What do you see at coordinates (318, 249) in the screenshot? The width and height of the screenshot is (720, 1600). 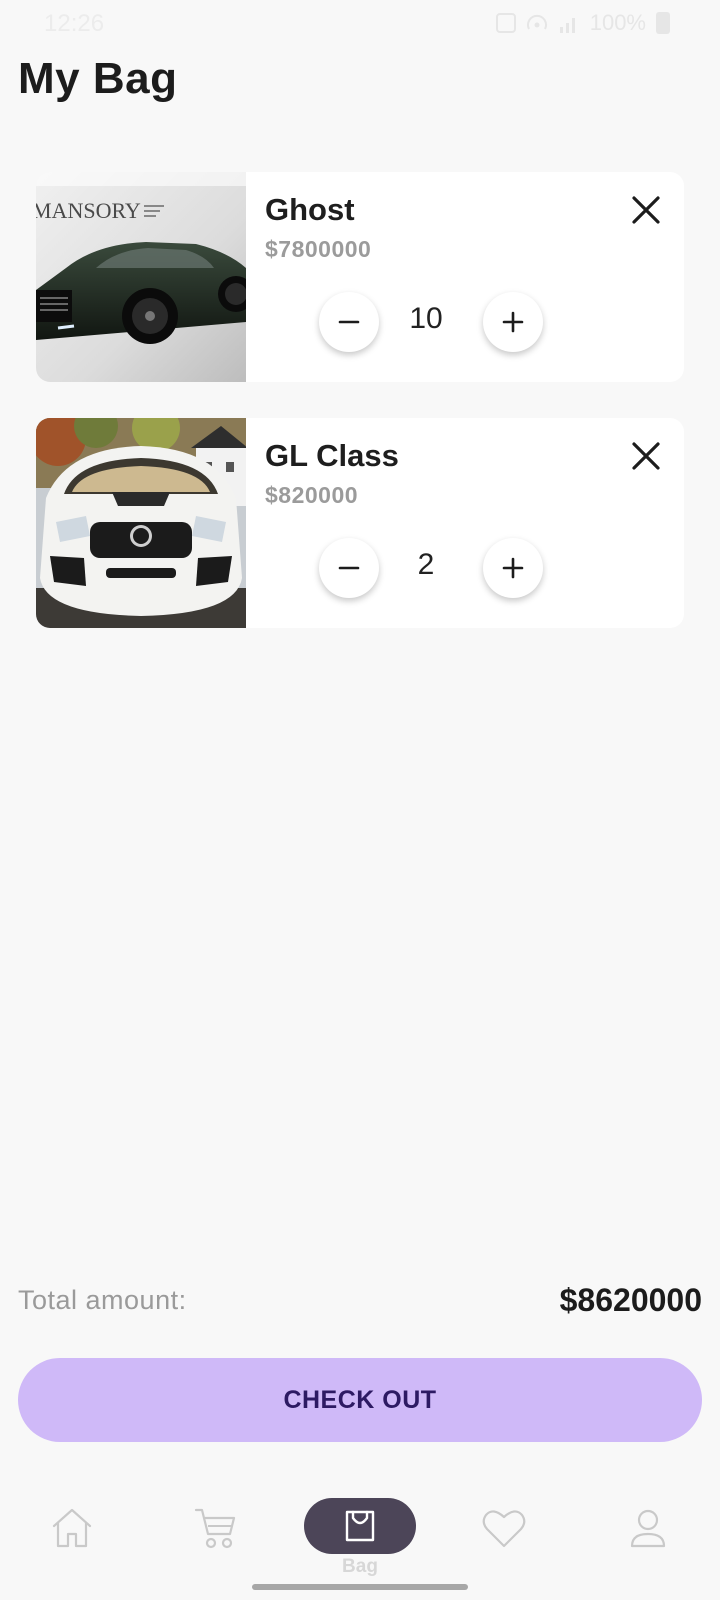 I see `product-price: $7800000` at bounding box center [318, 249].